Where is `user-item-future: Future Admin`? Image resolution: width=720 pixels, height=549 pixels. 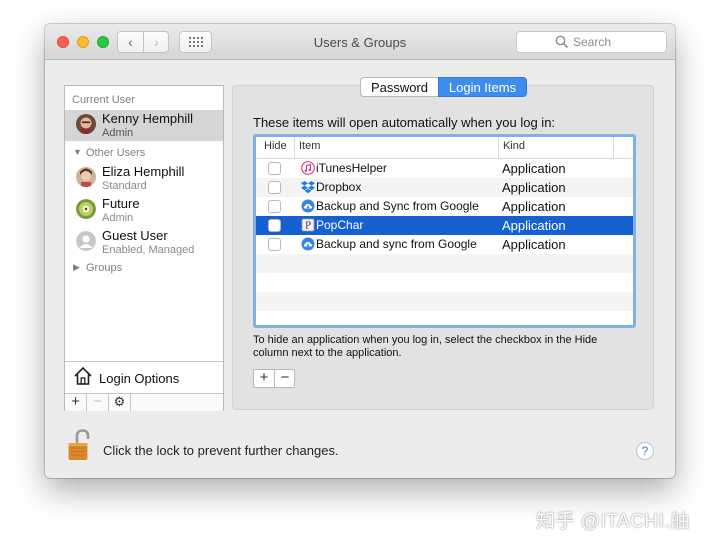 user-item-future: Future Admin is located at coordinates (144, 210).